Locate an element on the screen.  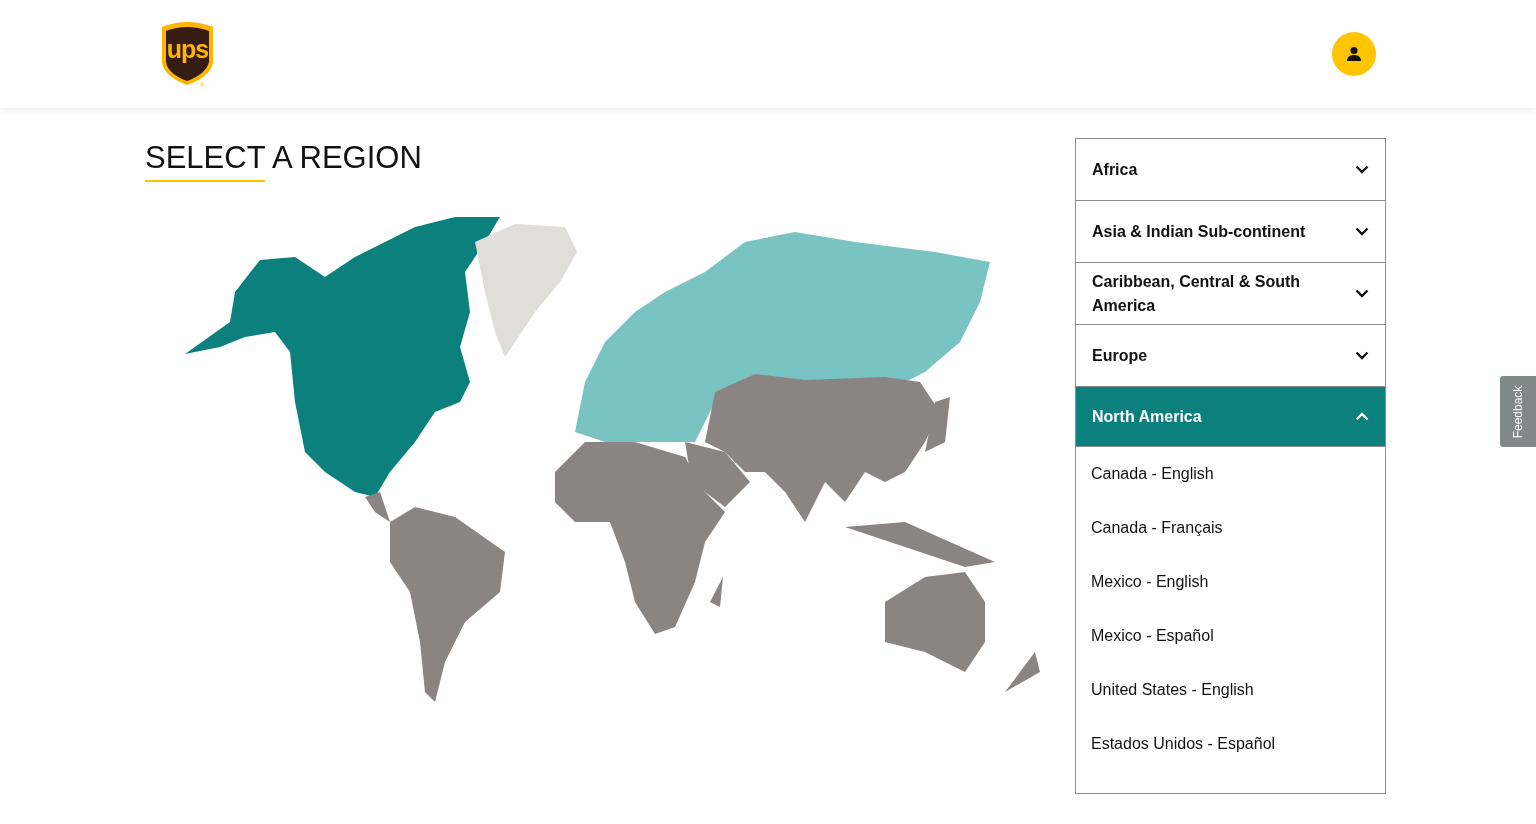
country-link: Canada - Français is located at coordinates (1157, 528).